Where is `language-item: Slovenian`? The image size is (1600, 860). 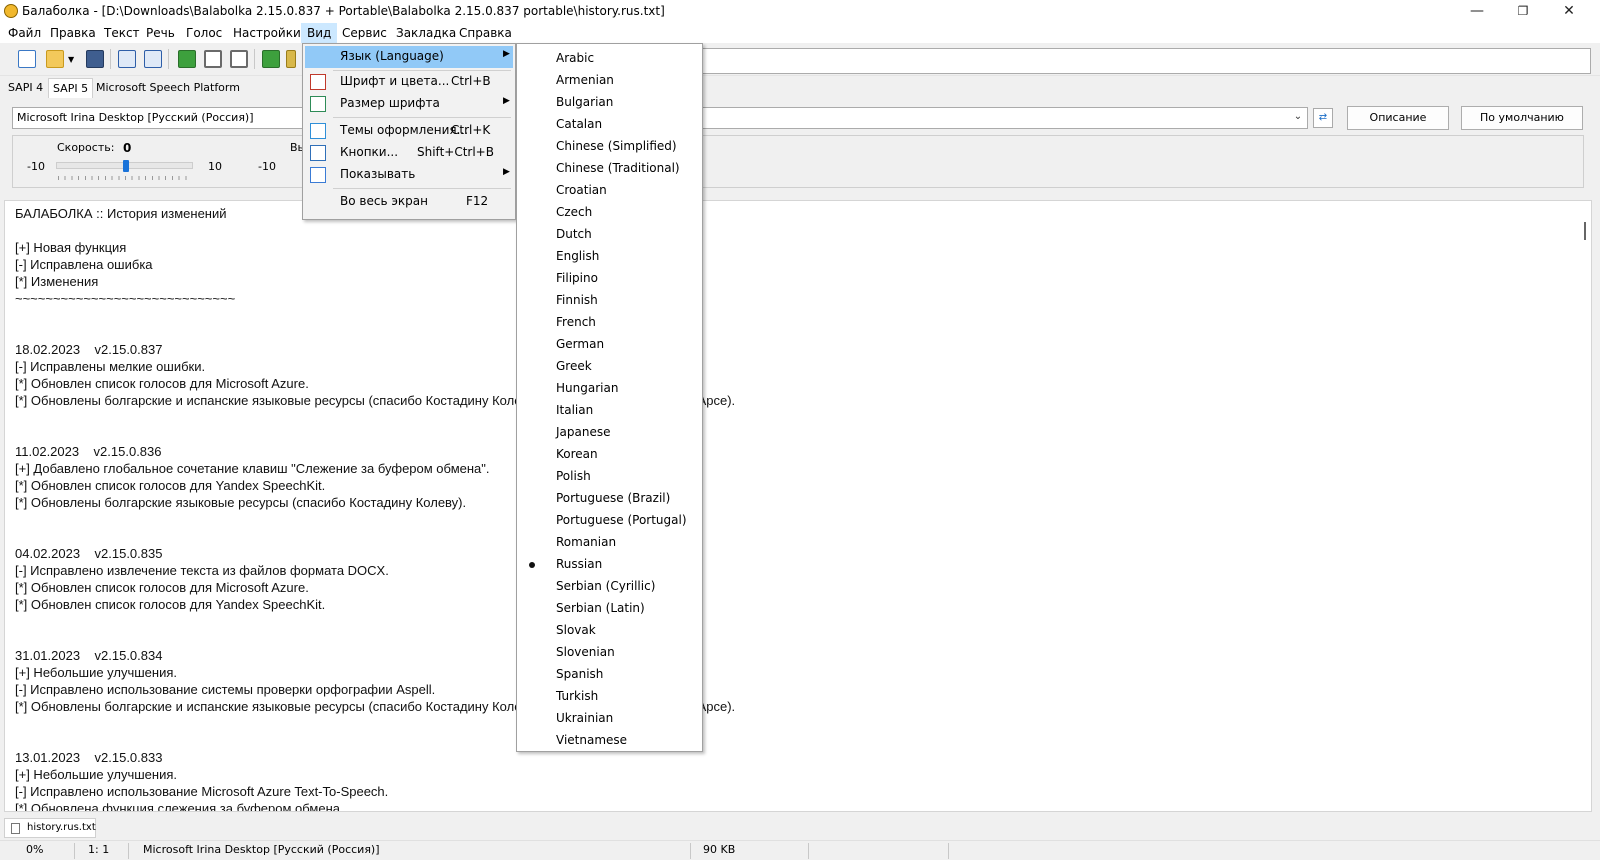
language-item: Slovenian is located at coordinates (609, 652).